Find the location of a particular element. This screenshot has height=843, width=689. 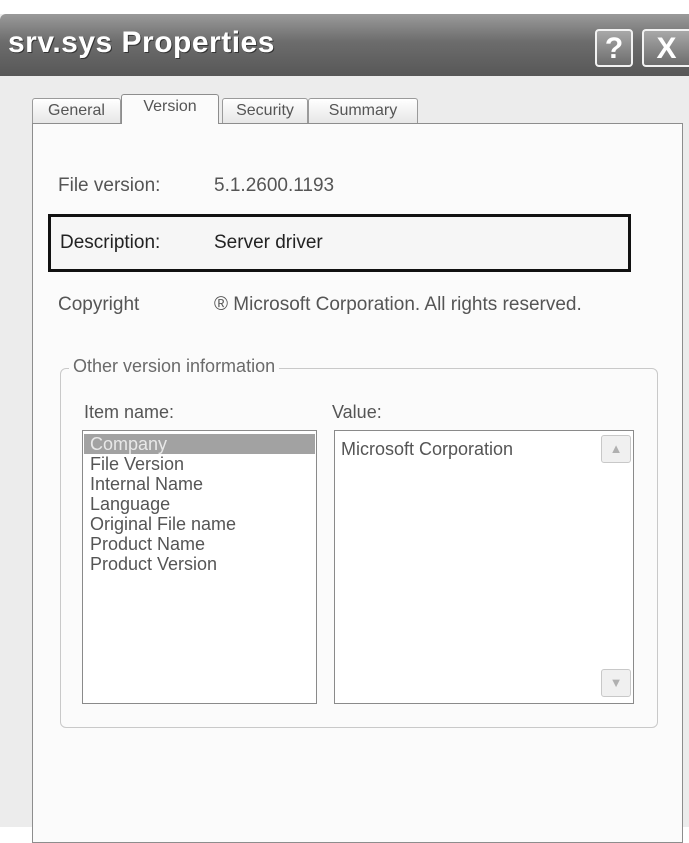

list-item: Product Version is located at coordinates (200, 564).